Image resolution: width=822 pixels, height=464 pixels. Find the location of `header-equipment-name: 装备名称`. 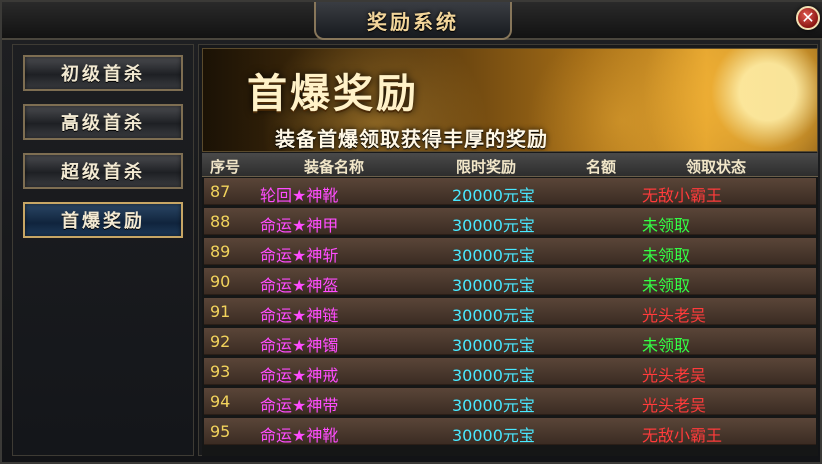

header-equipment-name: 装备名称 is located at coordinates (334, 167).